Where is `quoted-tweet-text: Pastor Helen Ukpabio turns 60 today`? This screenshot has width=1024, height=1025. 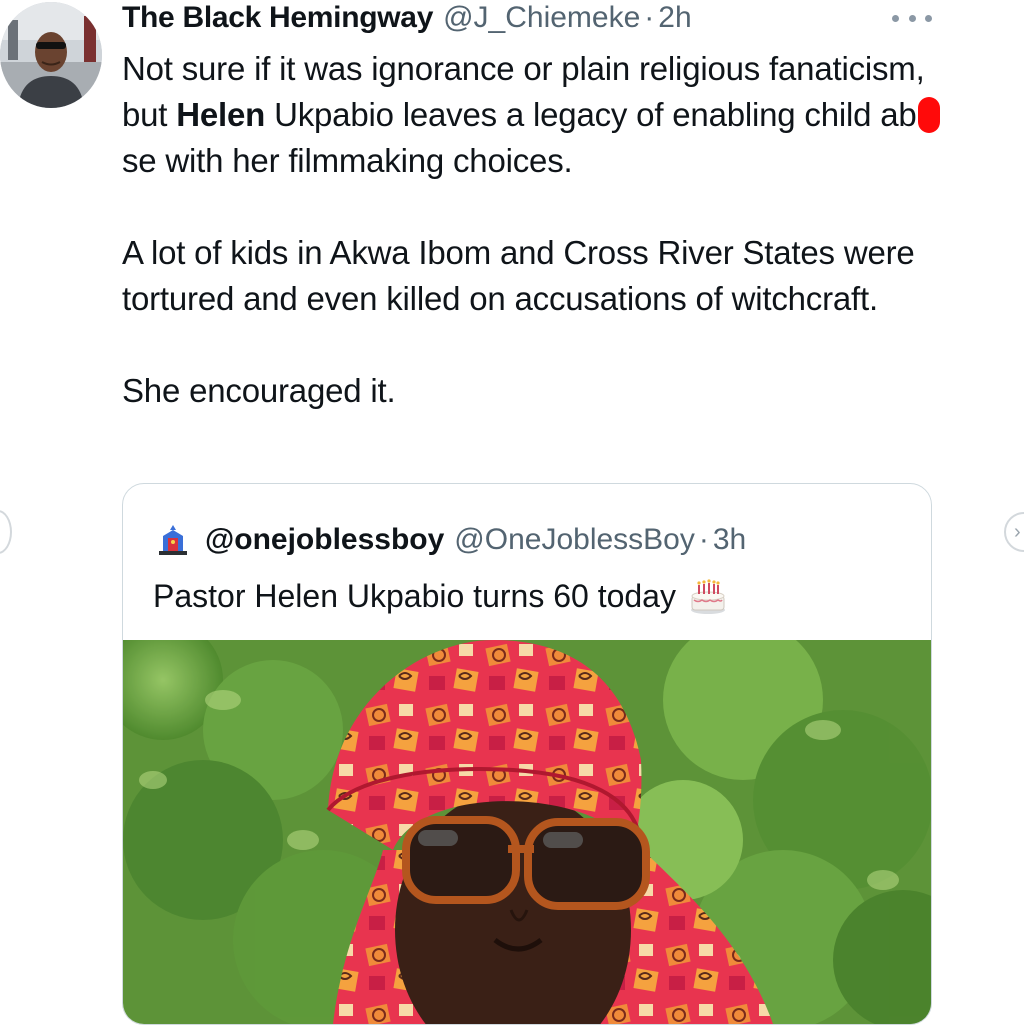
quoted-tweet-text: Pastor Helen Ukpabio turns 60 today is located at coordinates (414, 595).